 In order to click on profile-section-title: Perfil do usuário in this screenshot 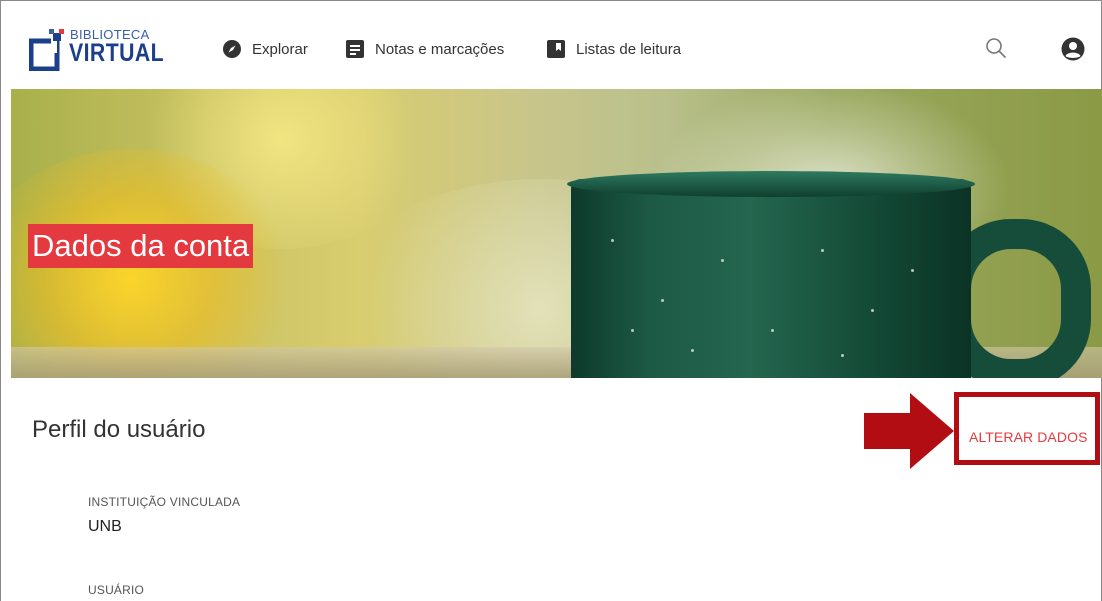, I will do `click(119, 429)`.